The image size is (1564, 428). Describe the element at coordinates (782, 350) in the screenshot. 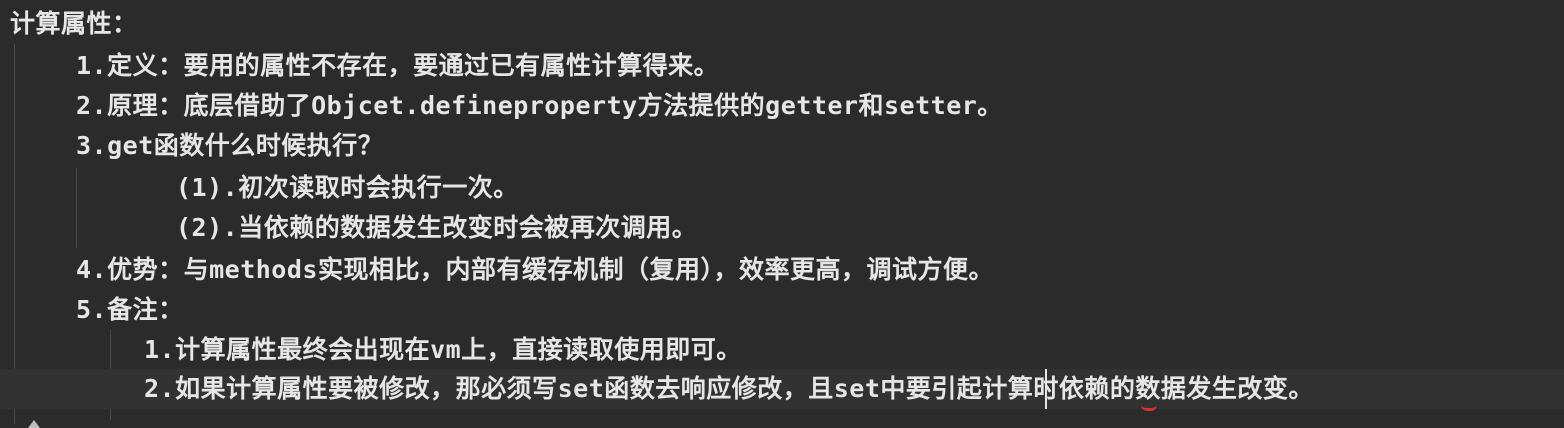

I see `editor-line-9: 1.计算属性最终会出现在vm上，直接读取使用即可。` at that location.